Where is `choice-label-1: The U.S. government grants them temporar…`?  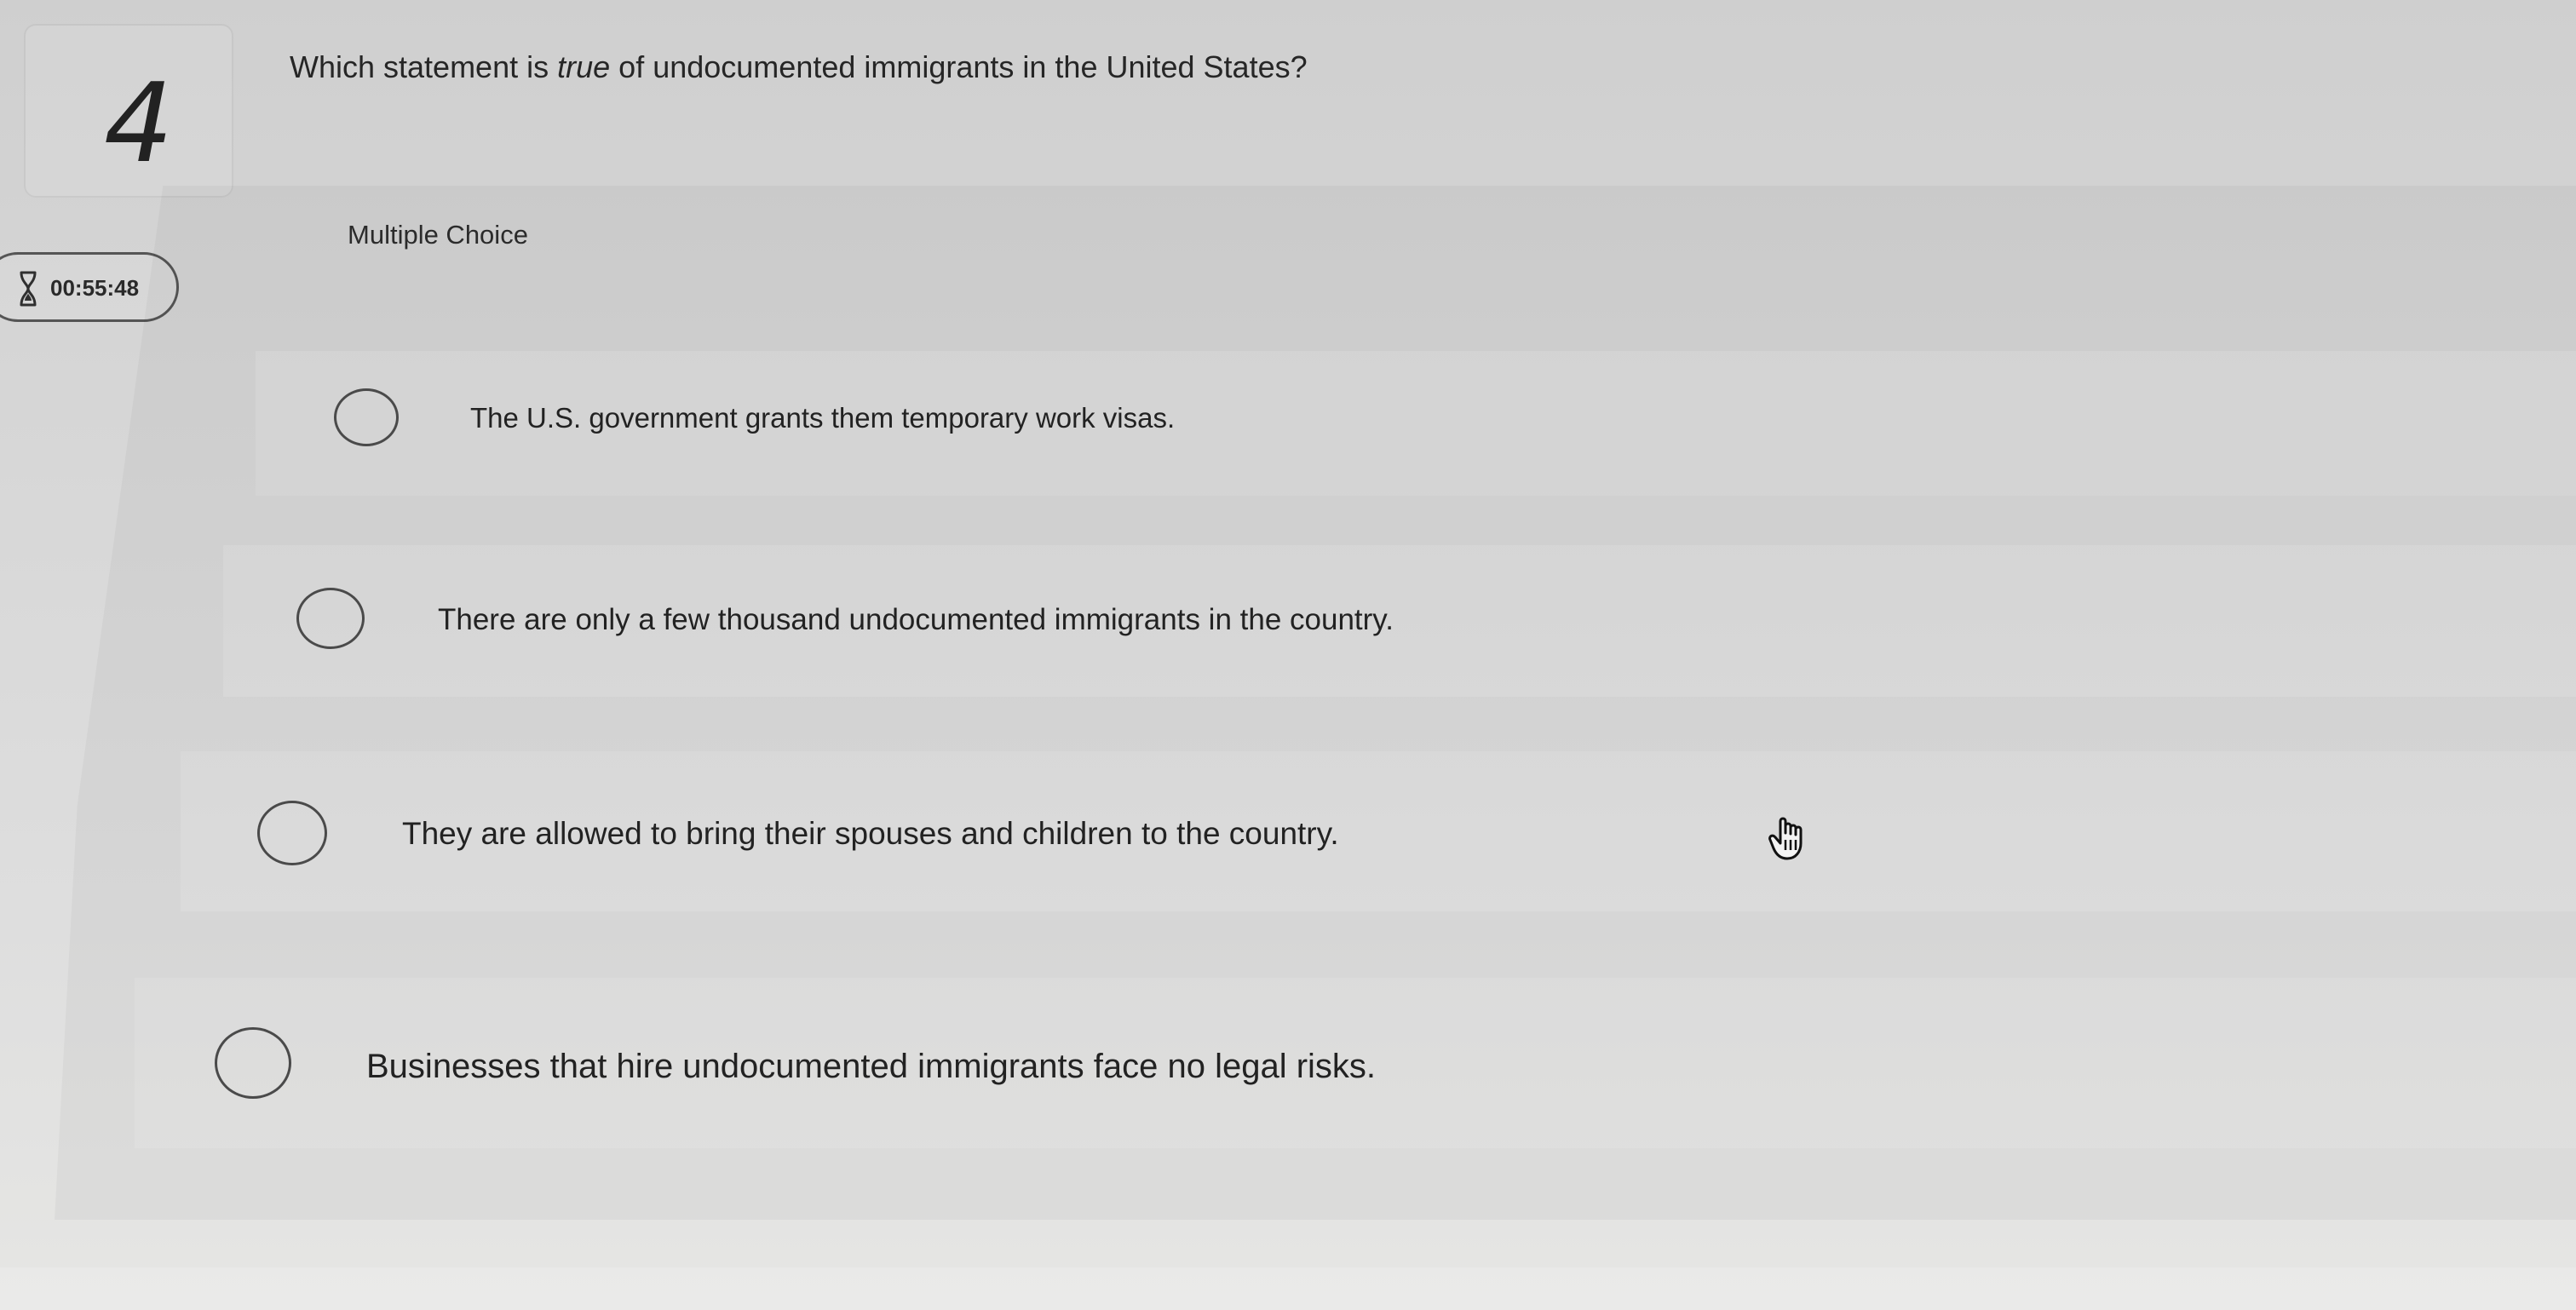 choice-label-1: The U.S. government grants them temporar… is located at coordinates (822, 418).